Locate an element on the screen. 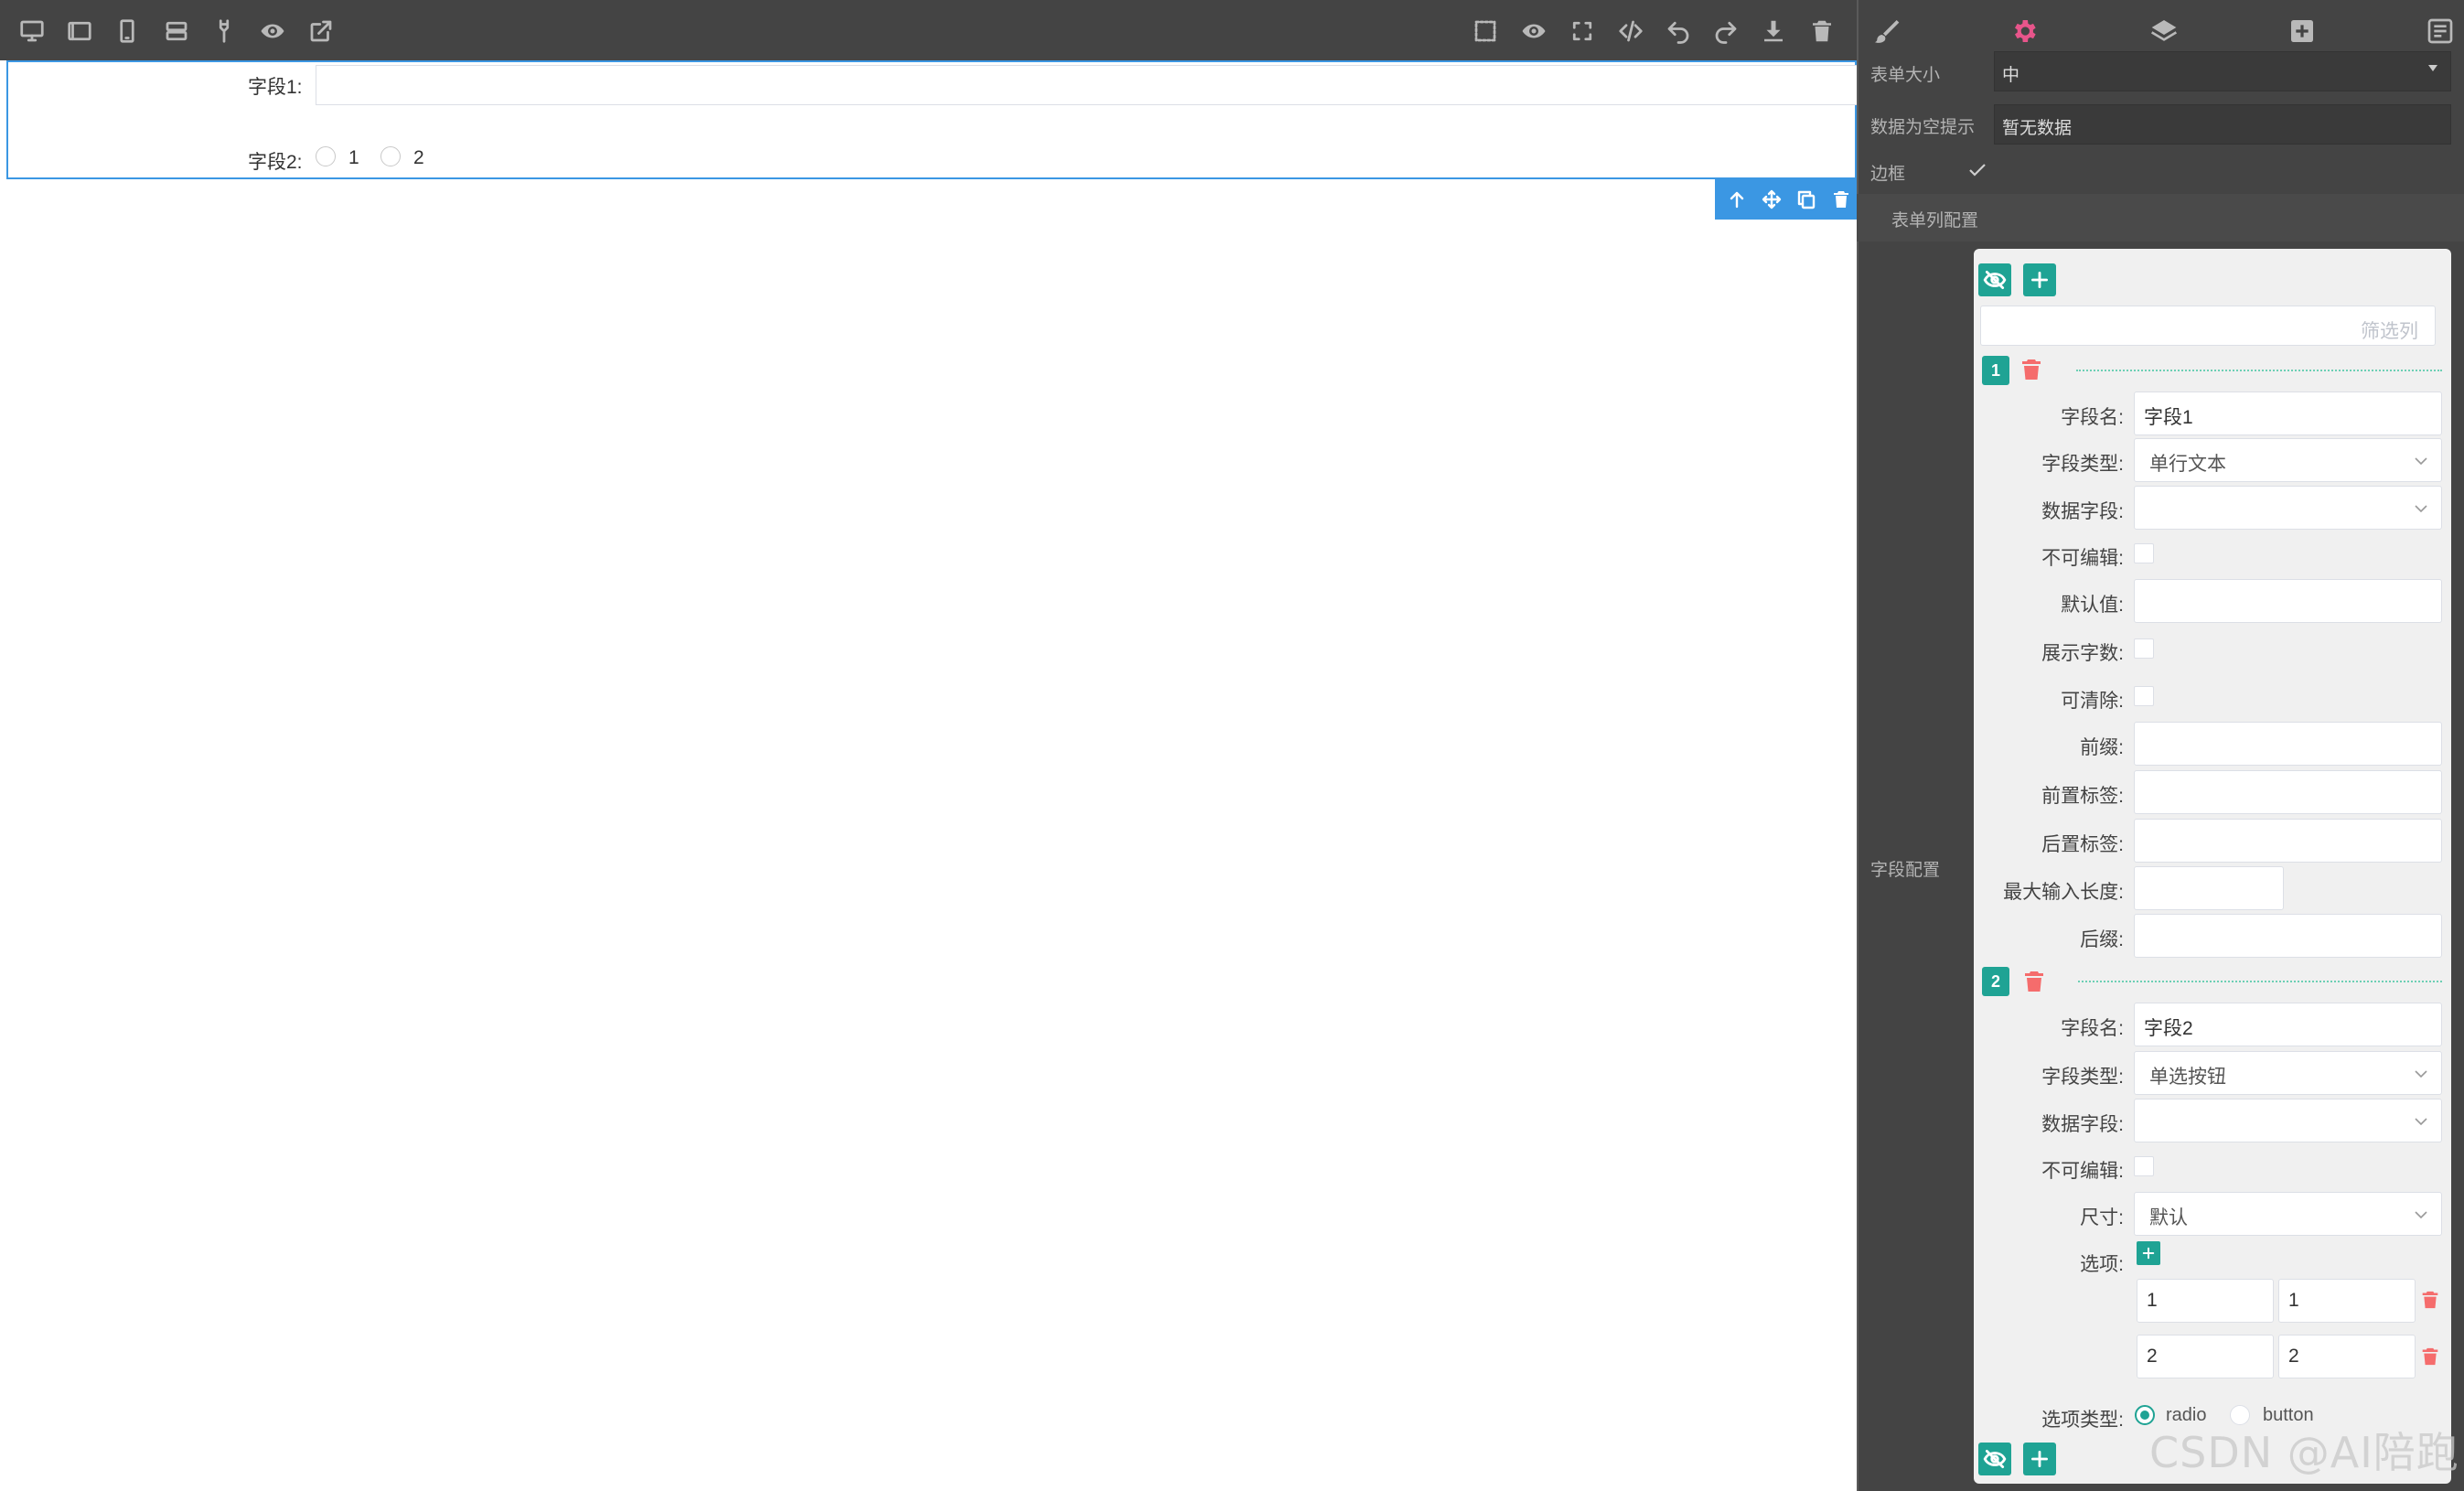 The image size is (2464, 1491). c1-data-field-select is located at coordinates (2288, 508).